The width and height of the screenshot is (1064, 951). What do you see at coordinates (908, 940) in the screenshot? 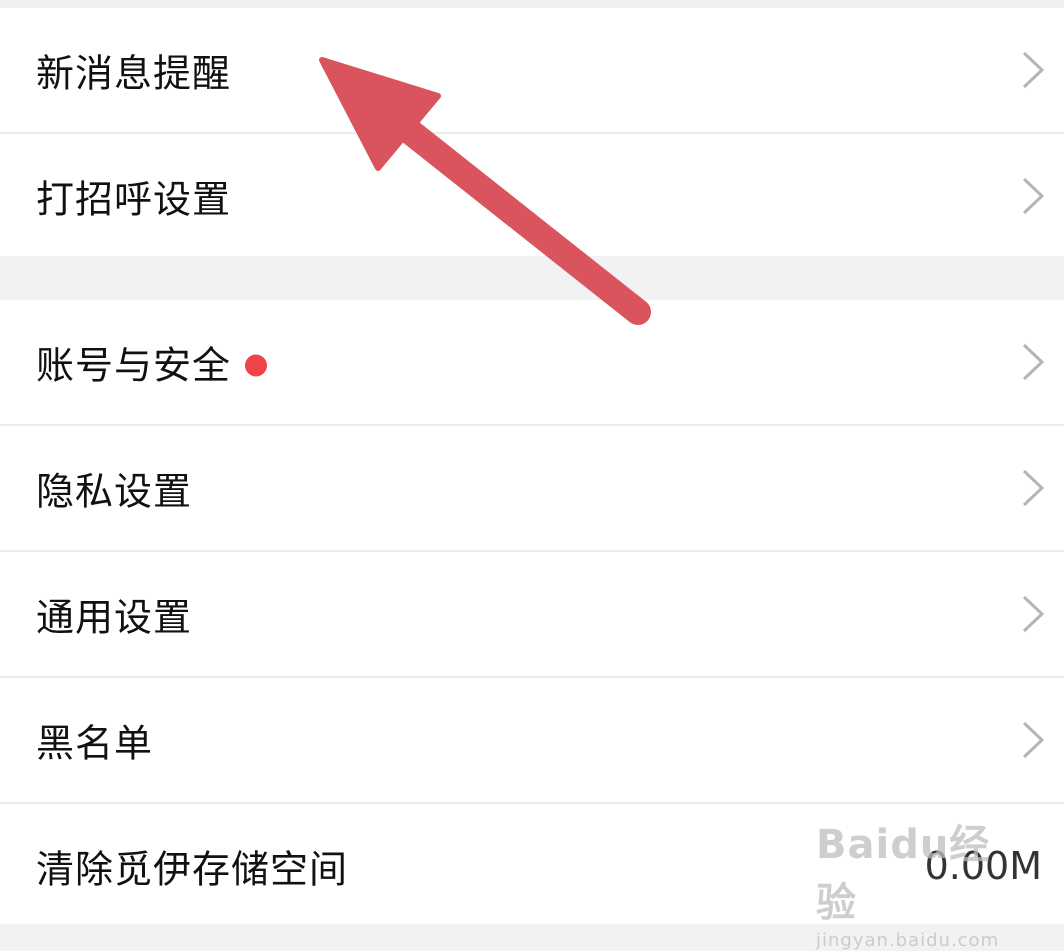
I see `watermark-url: jingyan.baidu.com` at bounding box center [908, 940].